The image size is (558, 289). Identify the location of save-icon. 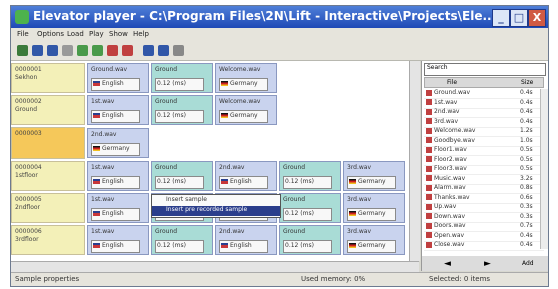
(52, 50).